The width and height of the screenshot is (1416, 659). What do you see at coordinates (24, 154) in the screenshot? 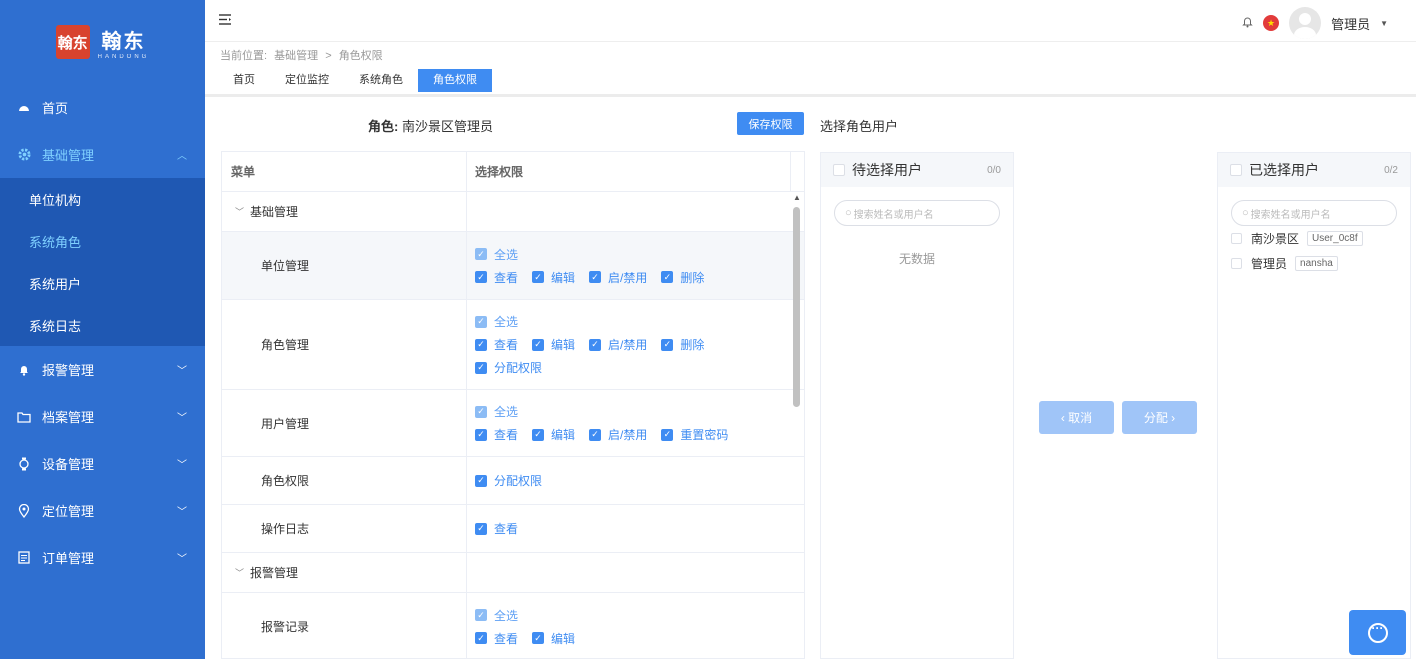
I see `gear-icon` at bounding box center [24, 154].